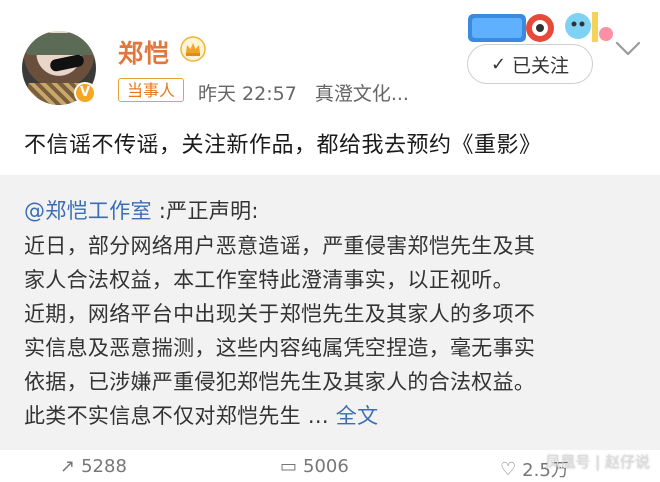  Describe the element at coordinates (193, 49) in the screenshot. I see `crown-icon` at that location.